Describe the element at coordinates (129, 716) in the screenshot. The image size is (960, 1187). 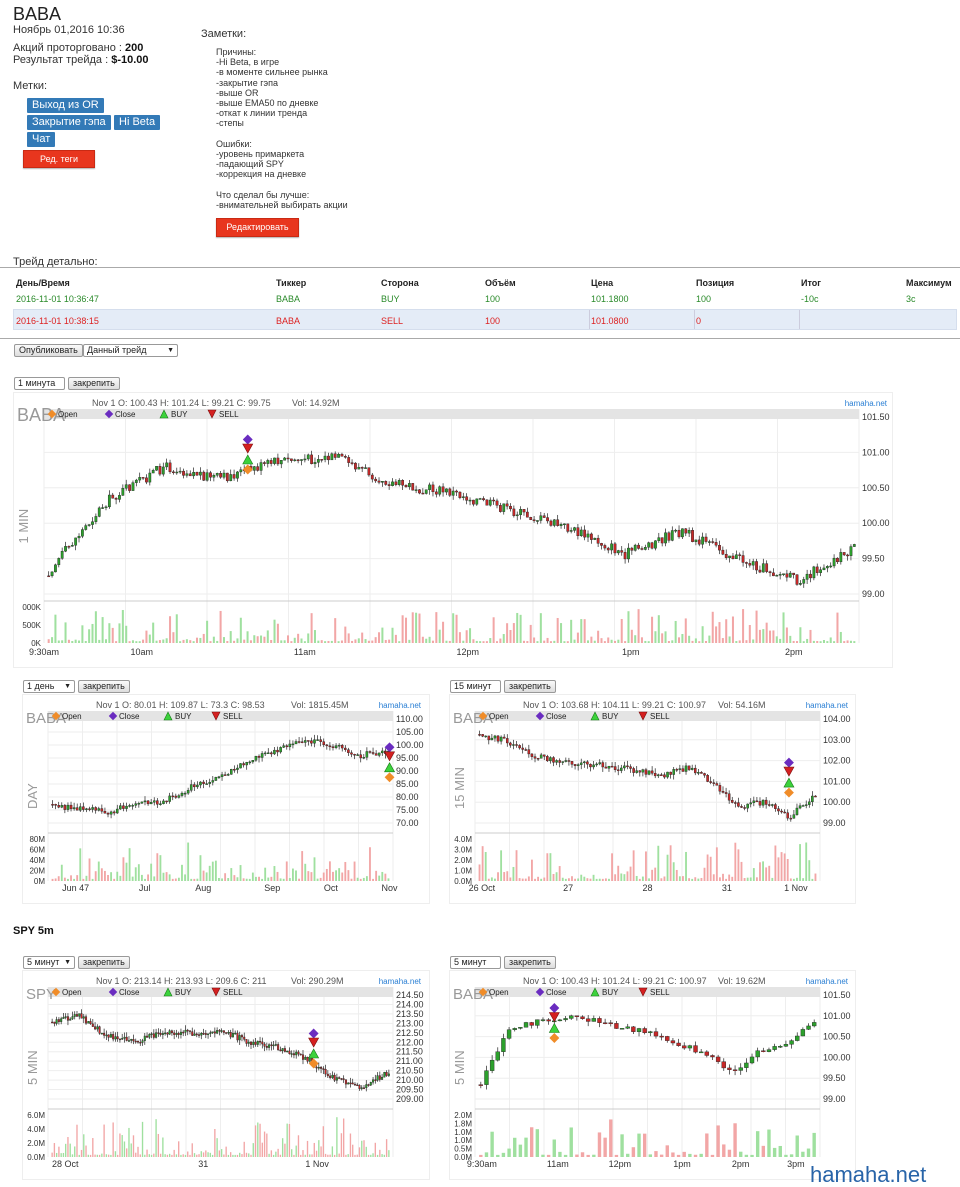
I see `legend-close: Close` at that location.